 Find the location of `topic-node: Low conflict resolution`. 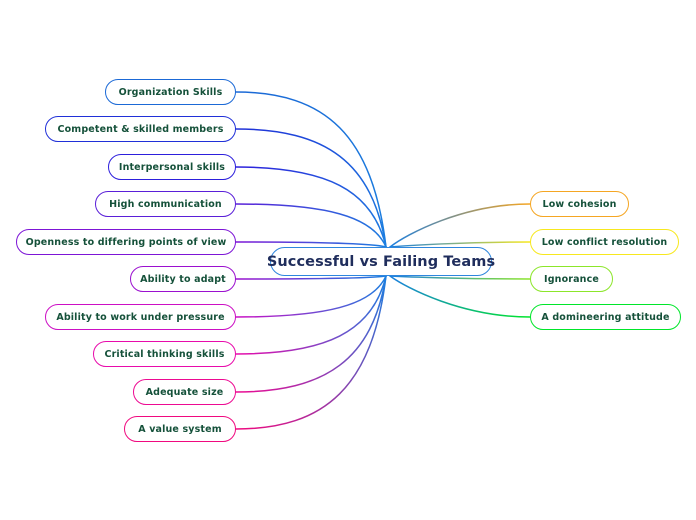

topic-node: Low conflict resolution is located at coordinates (604, 242).